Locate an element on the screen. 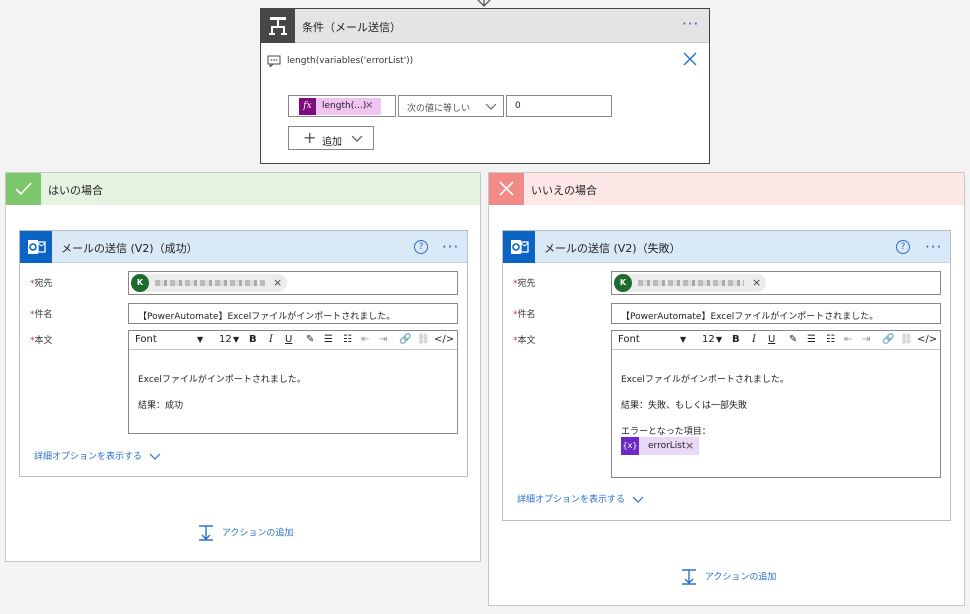 The height and width of the screenshot is (614, 970). no-branch-header: いいえの場合 is located at coordinates (726, 189).